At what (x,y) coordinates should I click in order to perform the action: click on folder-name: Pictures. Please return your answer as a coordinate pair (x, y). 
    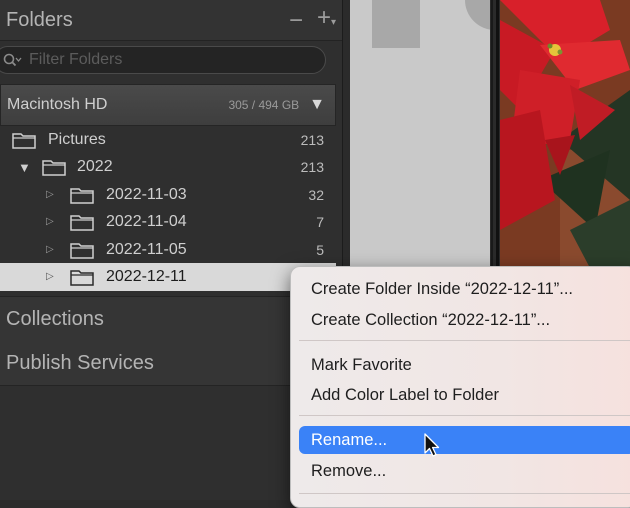
    Looking at the image, I should click on (77, 139).